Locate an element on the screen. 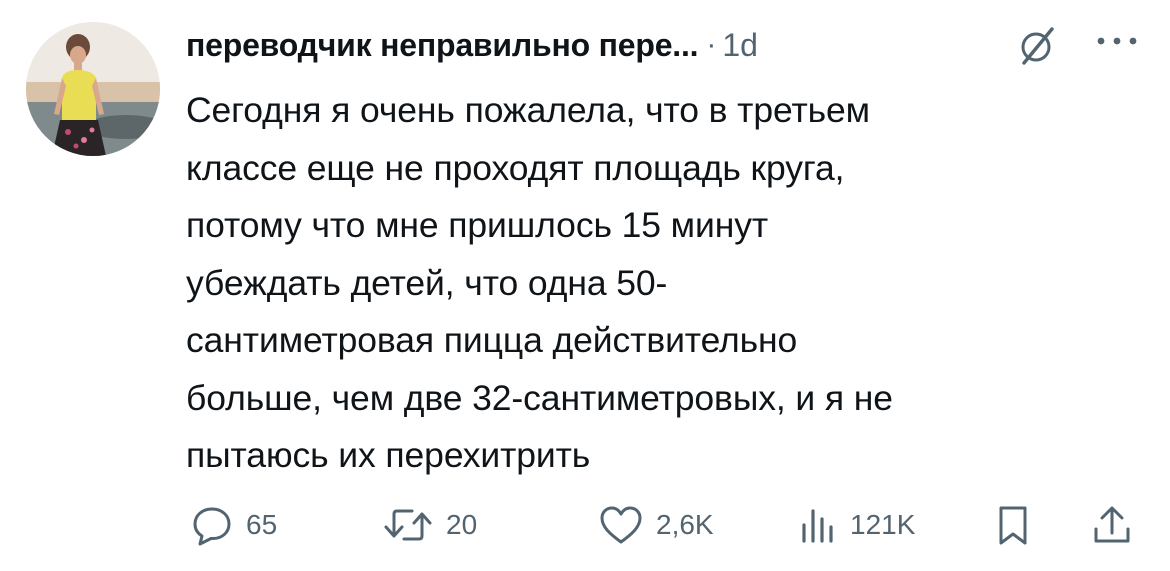  views-button: 121K is located at coordinates (856, 525).